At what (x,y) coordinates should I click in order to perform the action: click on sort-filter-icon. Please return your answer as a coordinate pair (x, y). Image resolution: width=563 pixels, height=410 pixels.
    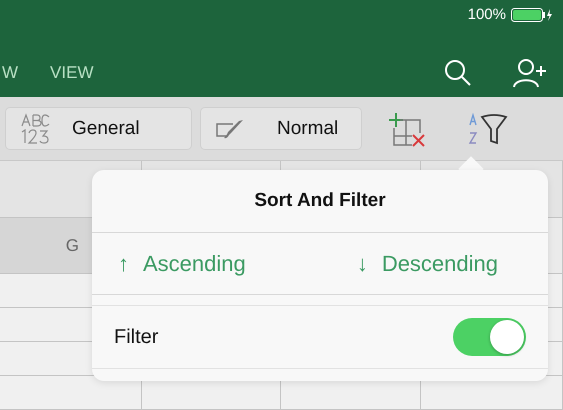
    Looking at the image, I should click on (489, 128).